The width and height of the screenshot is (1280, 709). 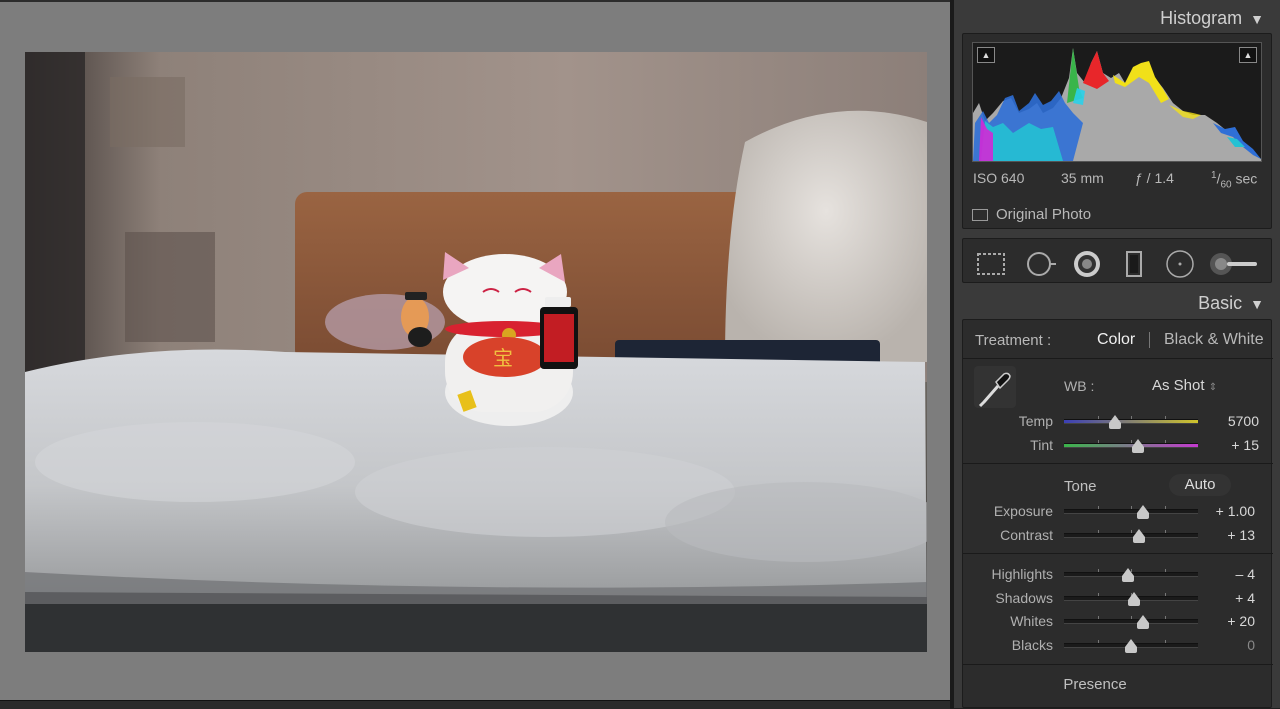 I want to click on treatment-color-option: Color, so click(x=1116, y=340).